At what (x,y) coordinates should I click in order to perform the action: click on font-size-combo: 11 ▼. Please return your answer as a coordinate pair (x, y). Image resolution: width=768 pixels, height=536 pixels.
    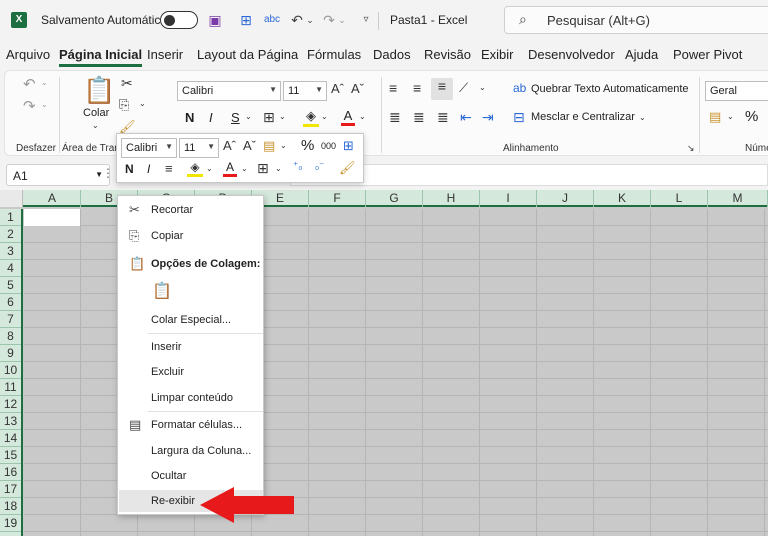
    Looking at the image, I should click on (305, 91).